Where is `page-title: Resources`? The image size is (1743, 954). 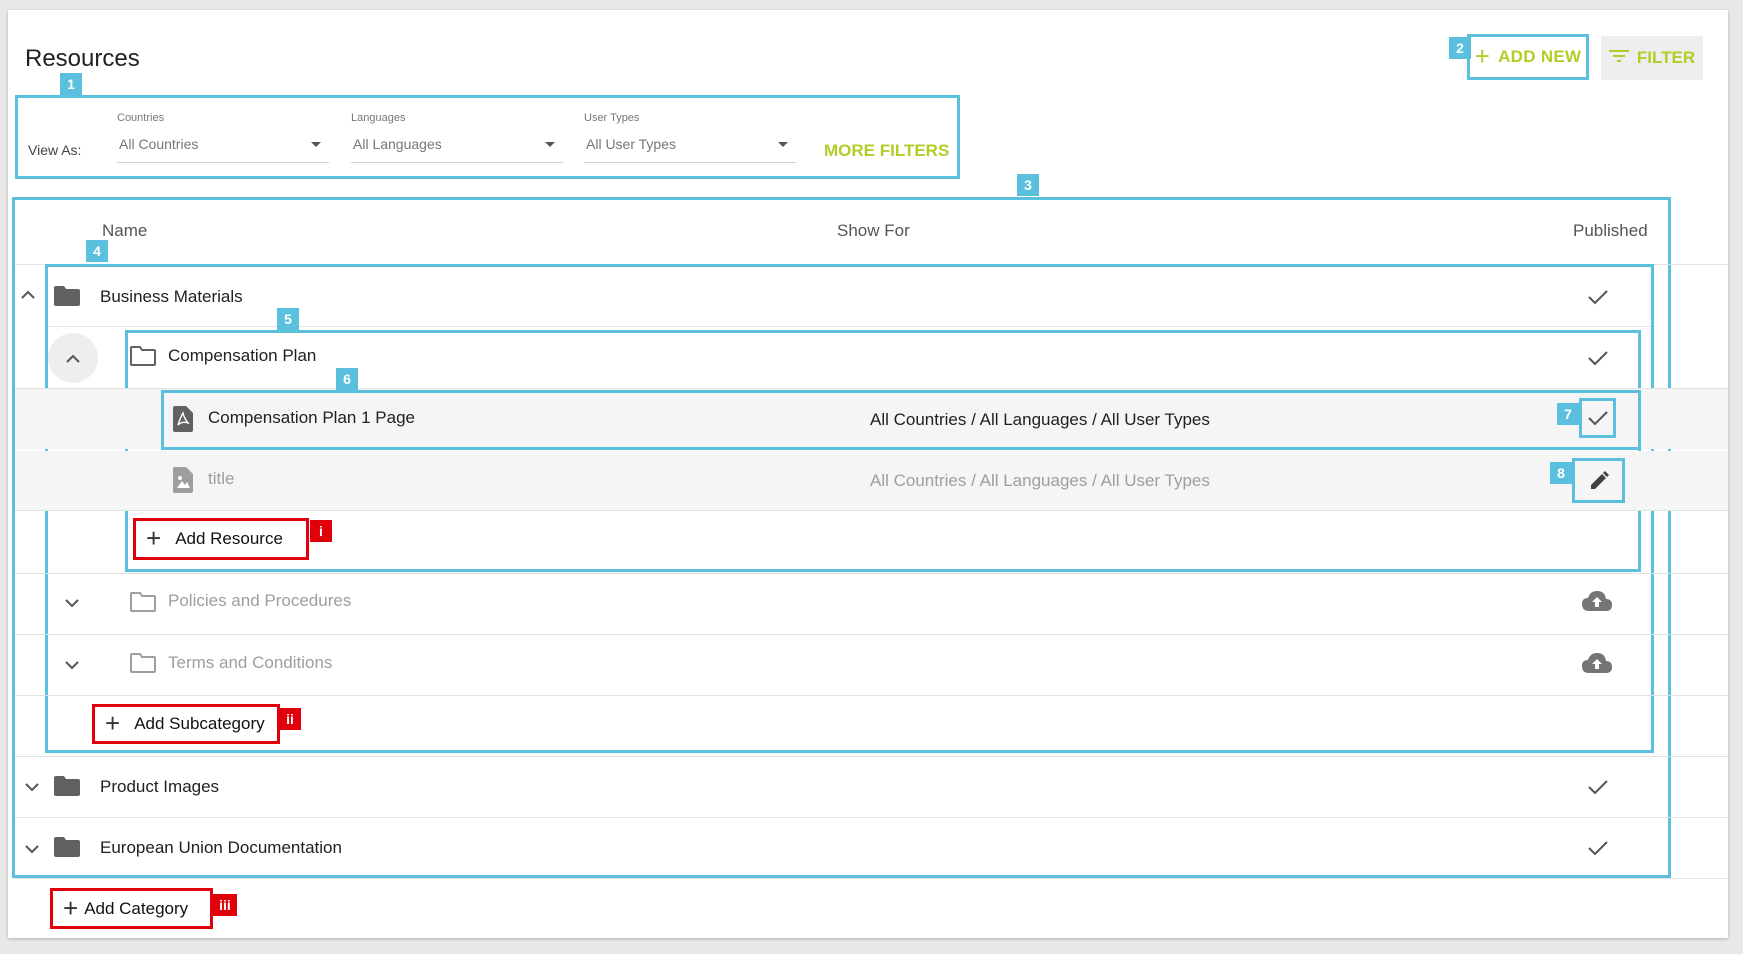 page-title: Resources is located at coordinates (82, 58).